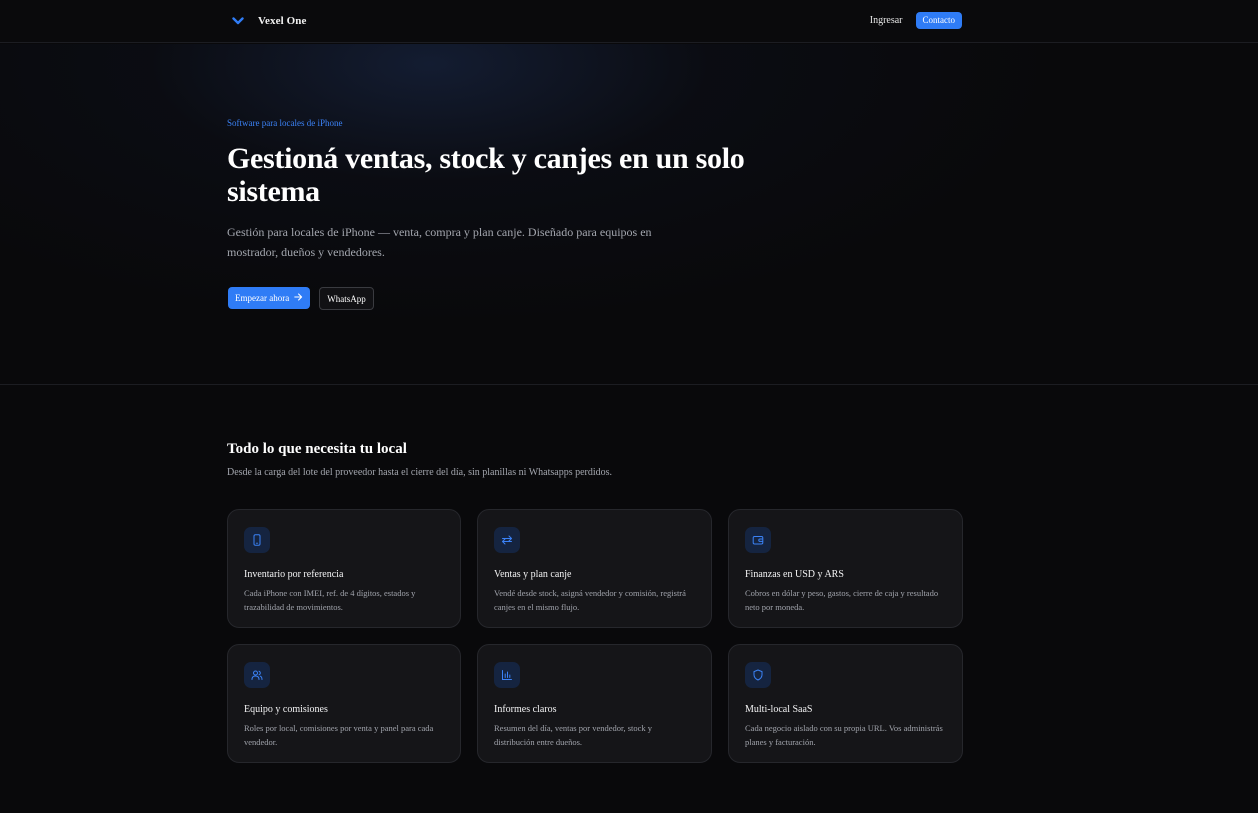 The image size is (1258, 813). Describe the element at coordinates (533, 574) in the screenshot. I see `feature-card-title: Ventas y plan canje` at that location.